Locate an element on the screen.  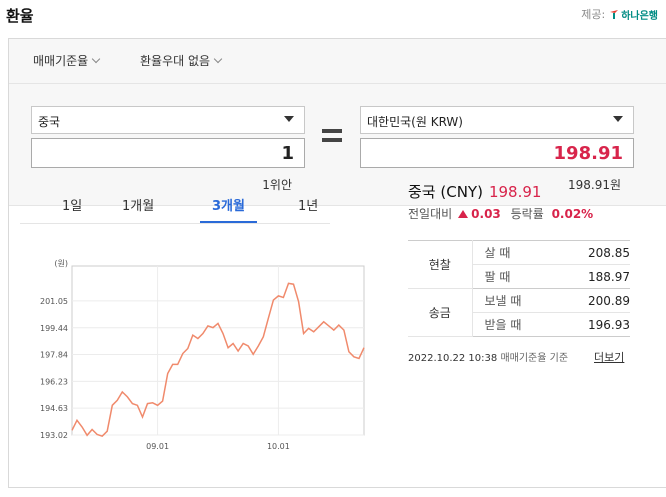
row-label: 살 때 is located at coordinates (515, 252).